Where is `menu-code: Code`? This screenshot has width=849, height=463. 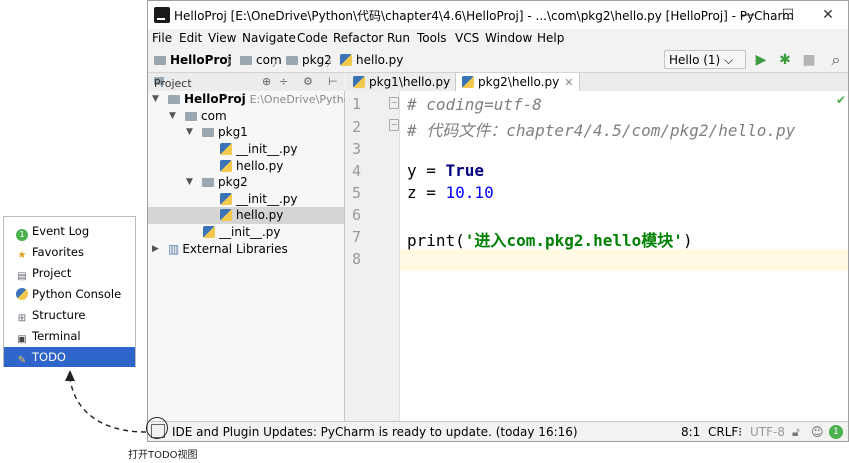
menu-code: Code is located at coordinates (312, 38).